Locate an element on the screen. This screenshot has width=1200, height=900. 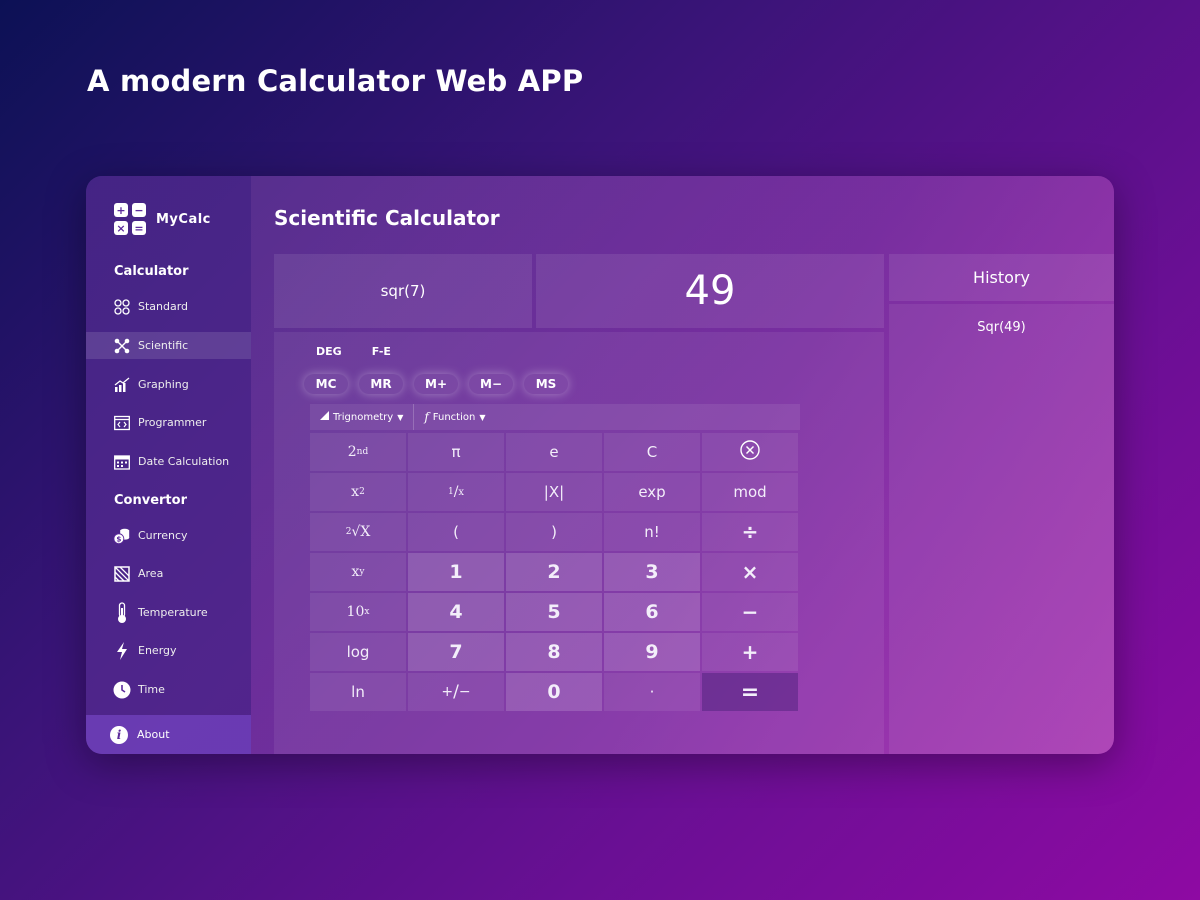
programmer-icon is located at coordinates (122, 423).